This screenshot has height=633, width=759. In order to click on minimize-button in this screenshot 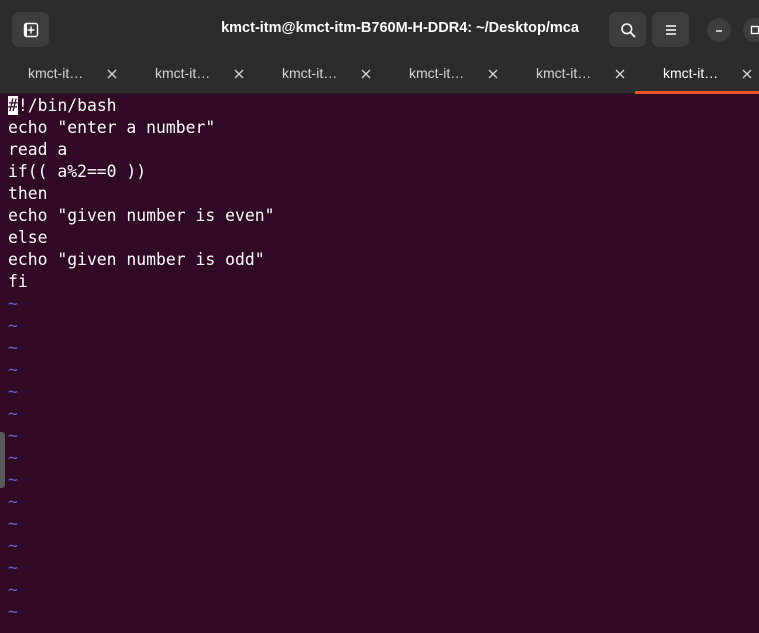, I will do `click(719, 30)`.